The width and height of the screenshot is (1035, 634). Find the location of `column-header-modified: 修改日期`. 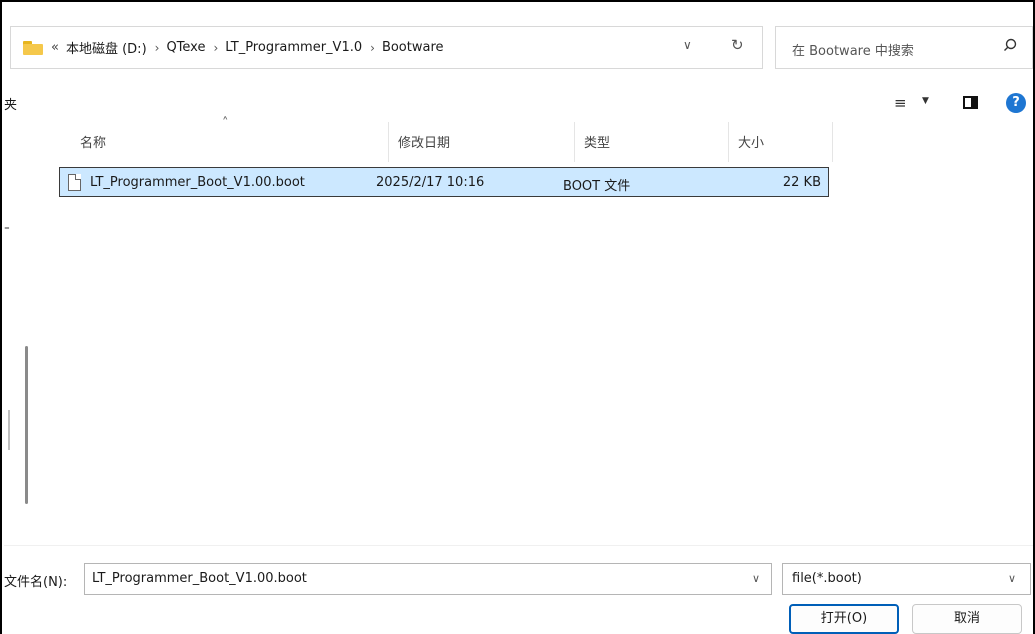

column-header-modified: 修改日期 is located at coordinates (424, 141).